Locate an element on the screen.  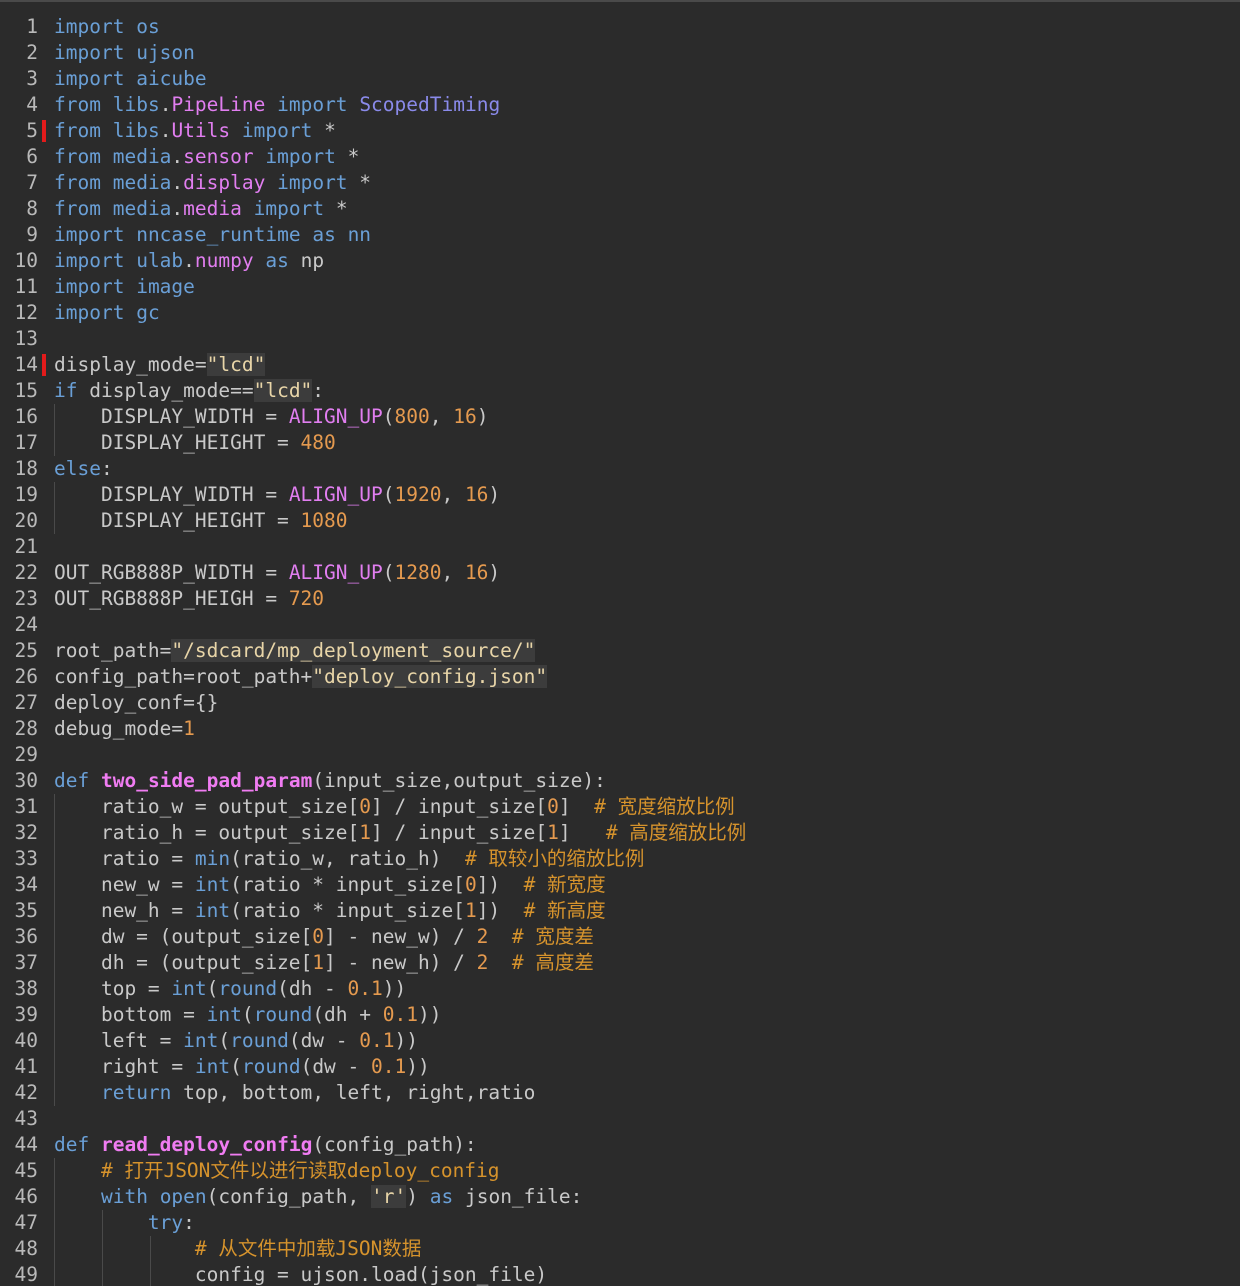
line-code: deploy_conf={} is located at coordinates (136, 703).